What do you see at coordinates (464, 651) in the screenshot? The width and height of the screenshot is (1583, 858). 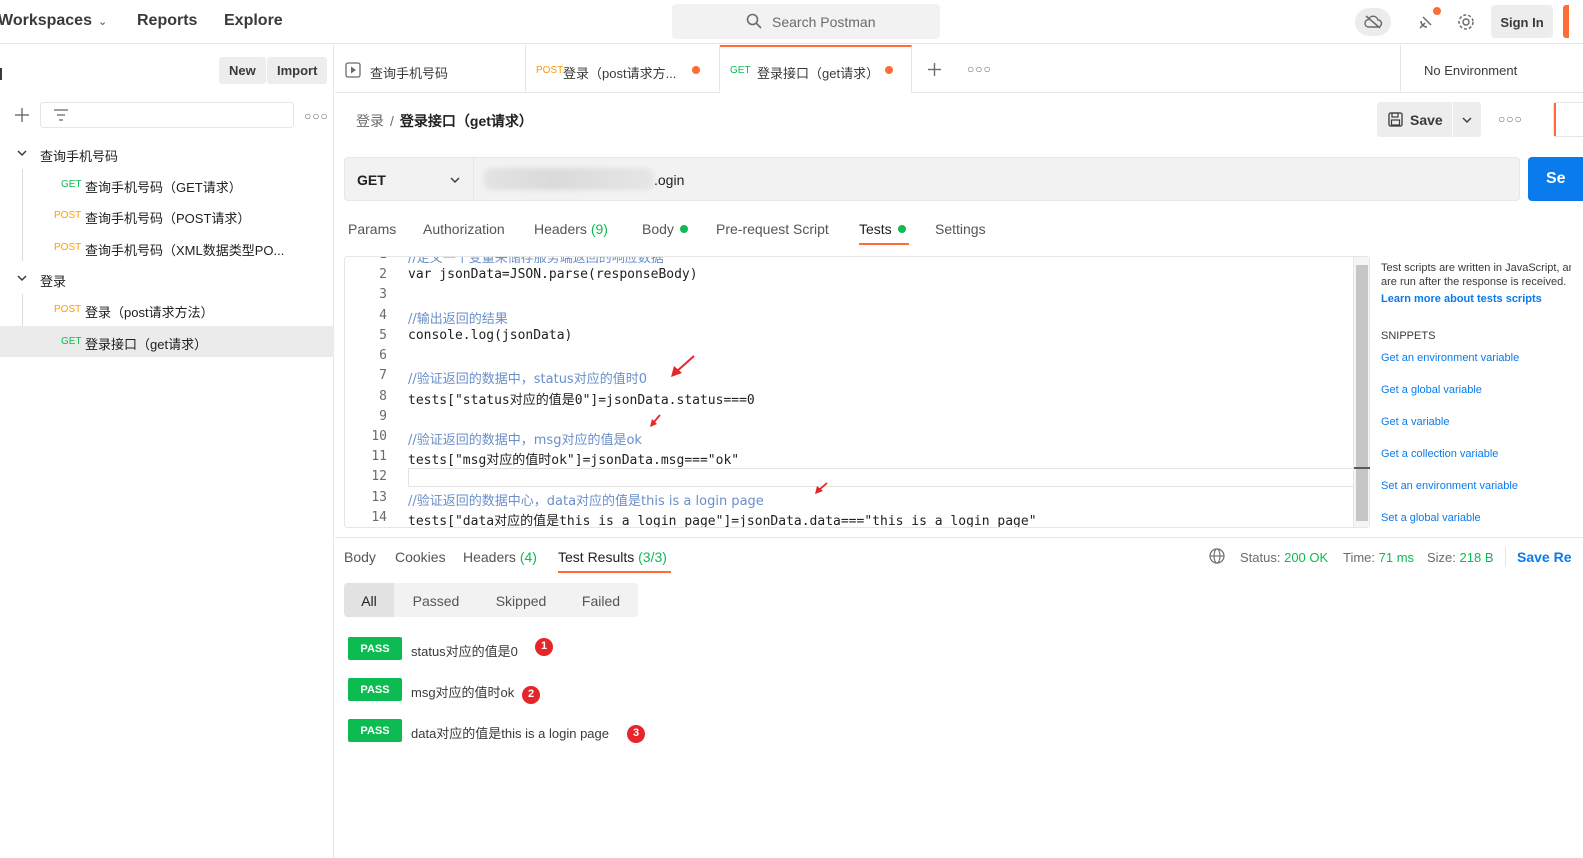 I see `test-name: status对应的值是0` at bounding box center [464, 651].